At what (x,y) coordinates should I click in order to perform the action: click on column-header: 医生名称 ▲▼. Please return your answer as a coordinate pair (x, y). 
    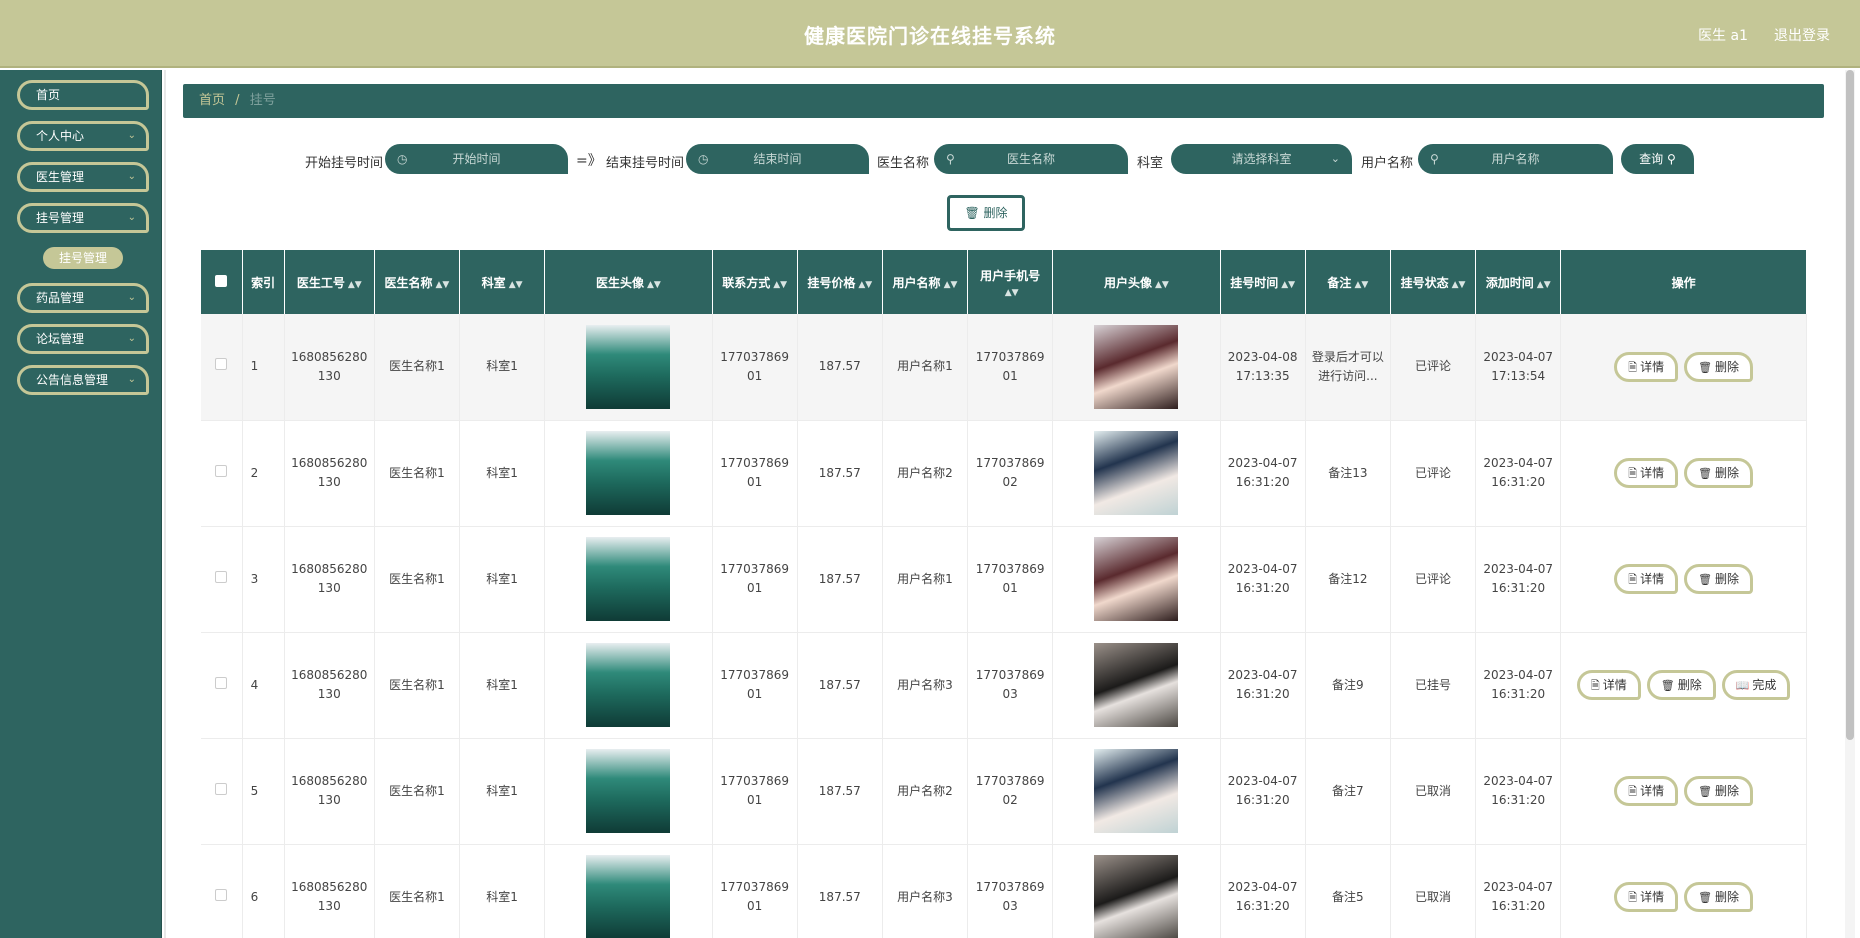
    Looking at the image, I should click on (417, 282).